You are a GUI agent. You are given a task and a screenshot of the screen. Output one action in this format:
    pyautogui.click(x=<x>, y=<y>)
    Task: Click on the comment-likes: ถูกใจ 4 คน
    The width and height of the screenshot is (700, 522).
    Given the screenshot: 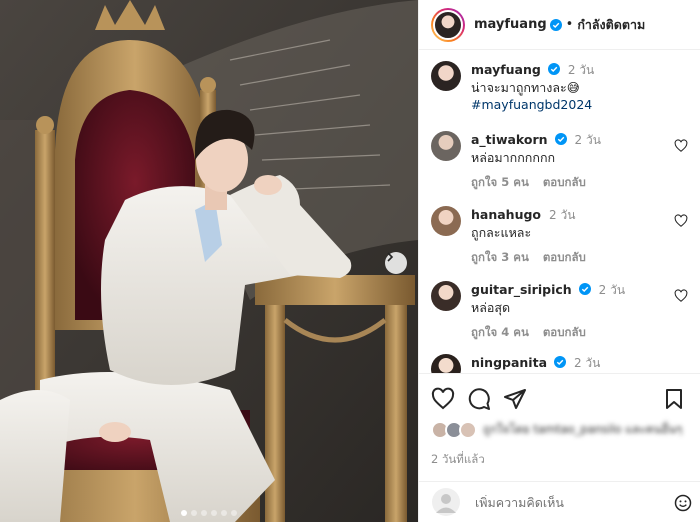 What is the action you would take?
    pyautogui.click(x=500, y=332)
    